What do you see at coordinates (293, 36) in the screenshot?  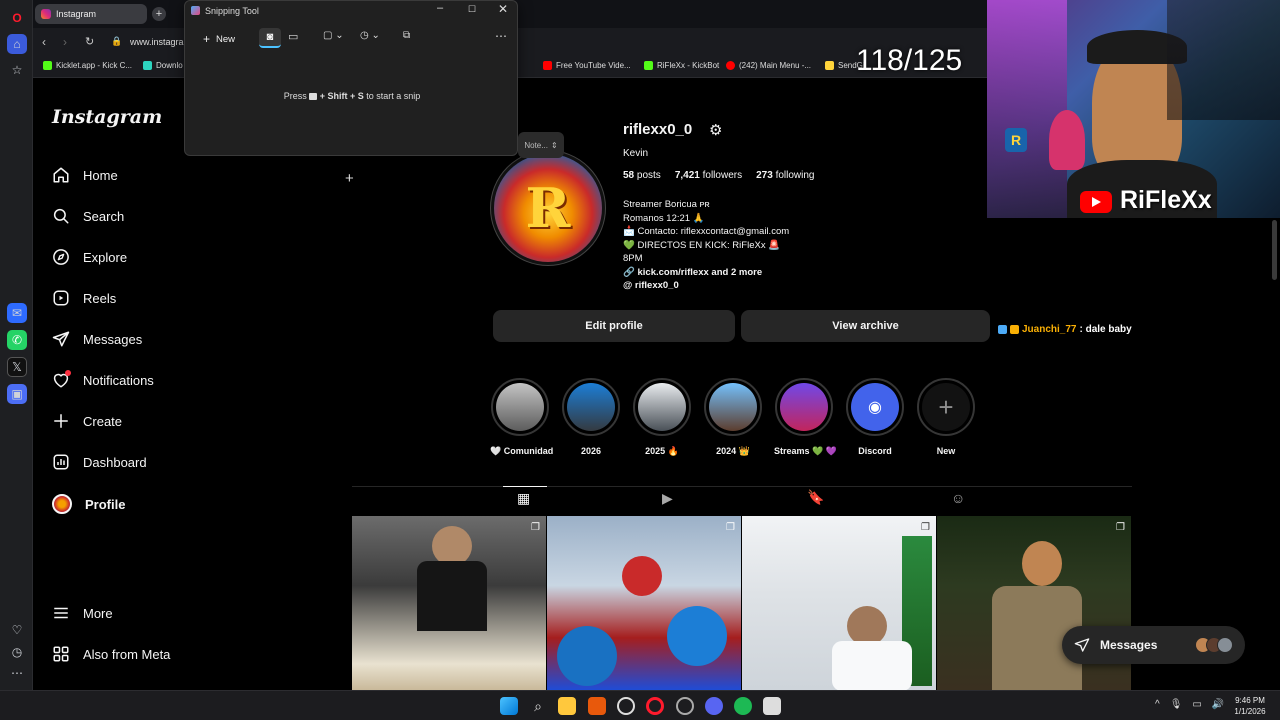 I see `video-mode-icon: ▭` at bounding box center [293, 36].